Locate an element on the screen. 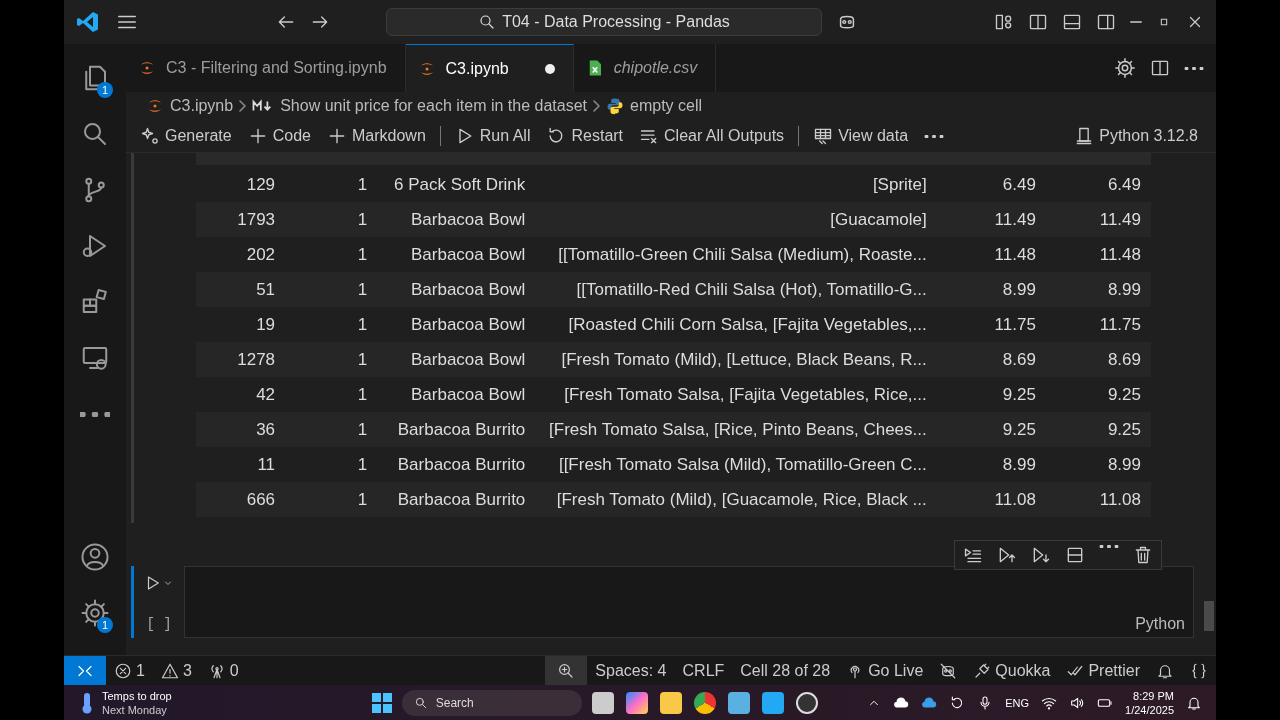 This screenshot has height=720, width=1280. split-cell-icon is located at coordinates (1075, 555).